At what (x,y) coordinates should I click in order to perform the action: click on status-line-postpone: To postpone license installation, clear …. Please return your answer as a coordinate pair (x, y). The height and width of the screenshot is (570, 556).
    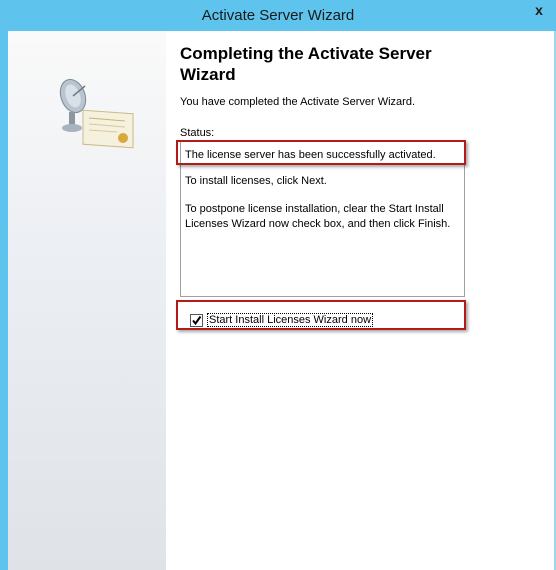
    Looking at the image, I should click on (318, 216).